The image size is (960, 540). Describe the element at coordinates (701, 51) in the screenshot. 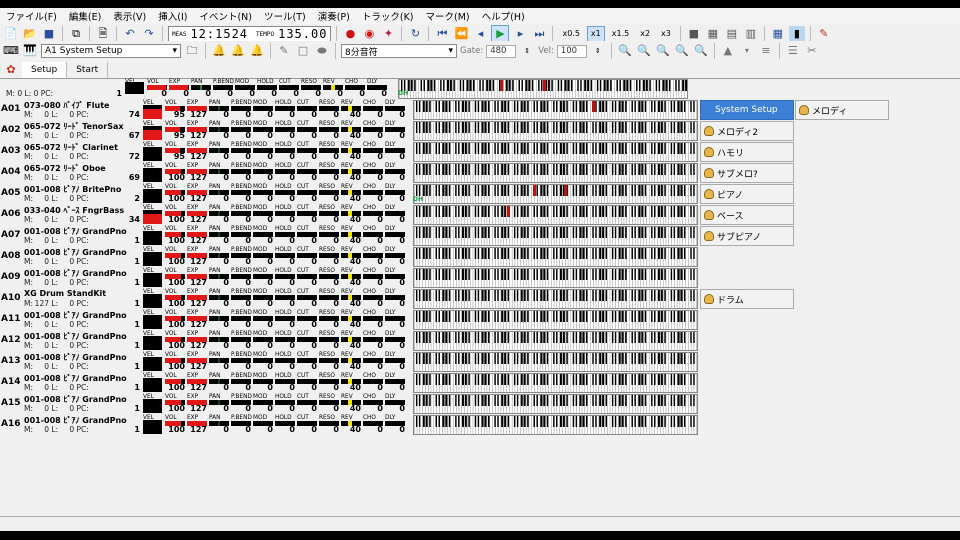

I see `zoom-fit-icon: 🔍` at that location.